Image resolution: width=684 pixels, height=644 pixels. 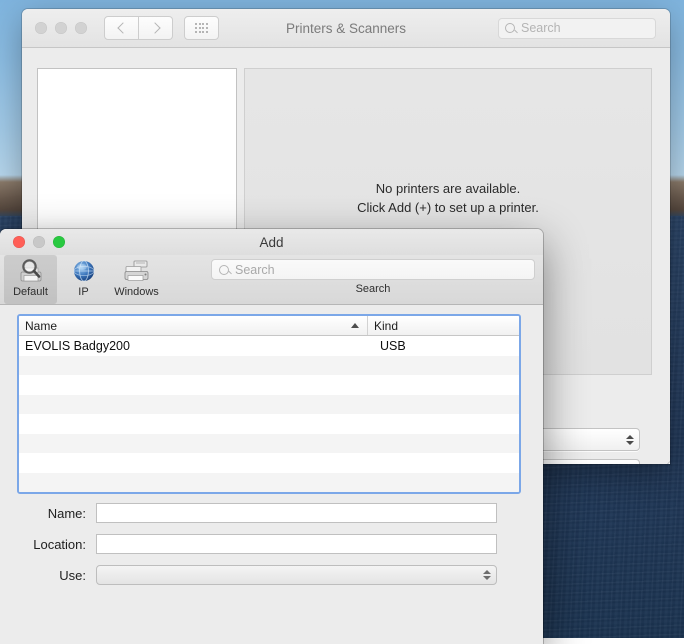 I want to click on form-row-name: Name:, so click(x=269, y=513).